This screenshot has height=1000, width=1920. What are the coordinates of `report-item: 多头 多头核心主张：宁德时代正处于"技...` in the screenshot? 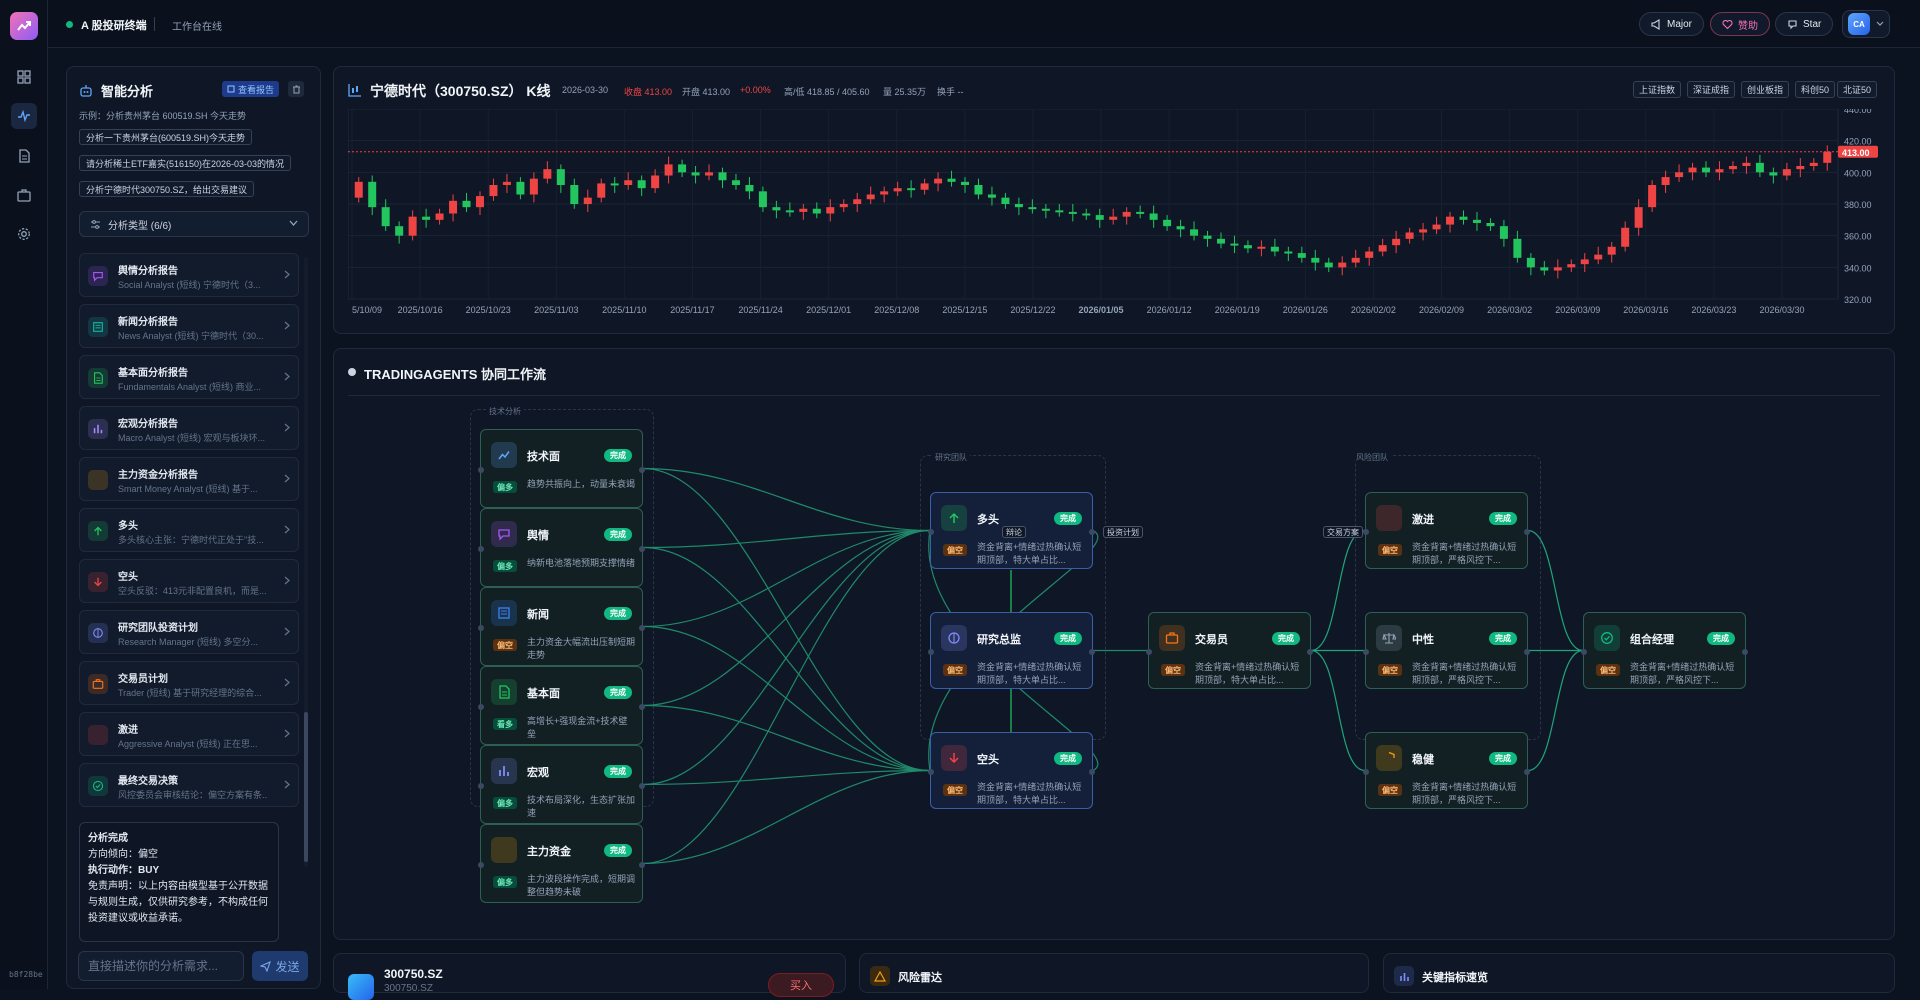 It's located at (189, 530).